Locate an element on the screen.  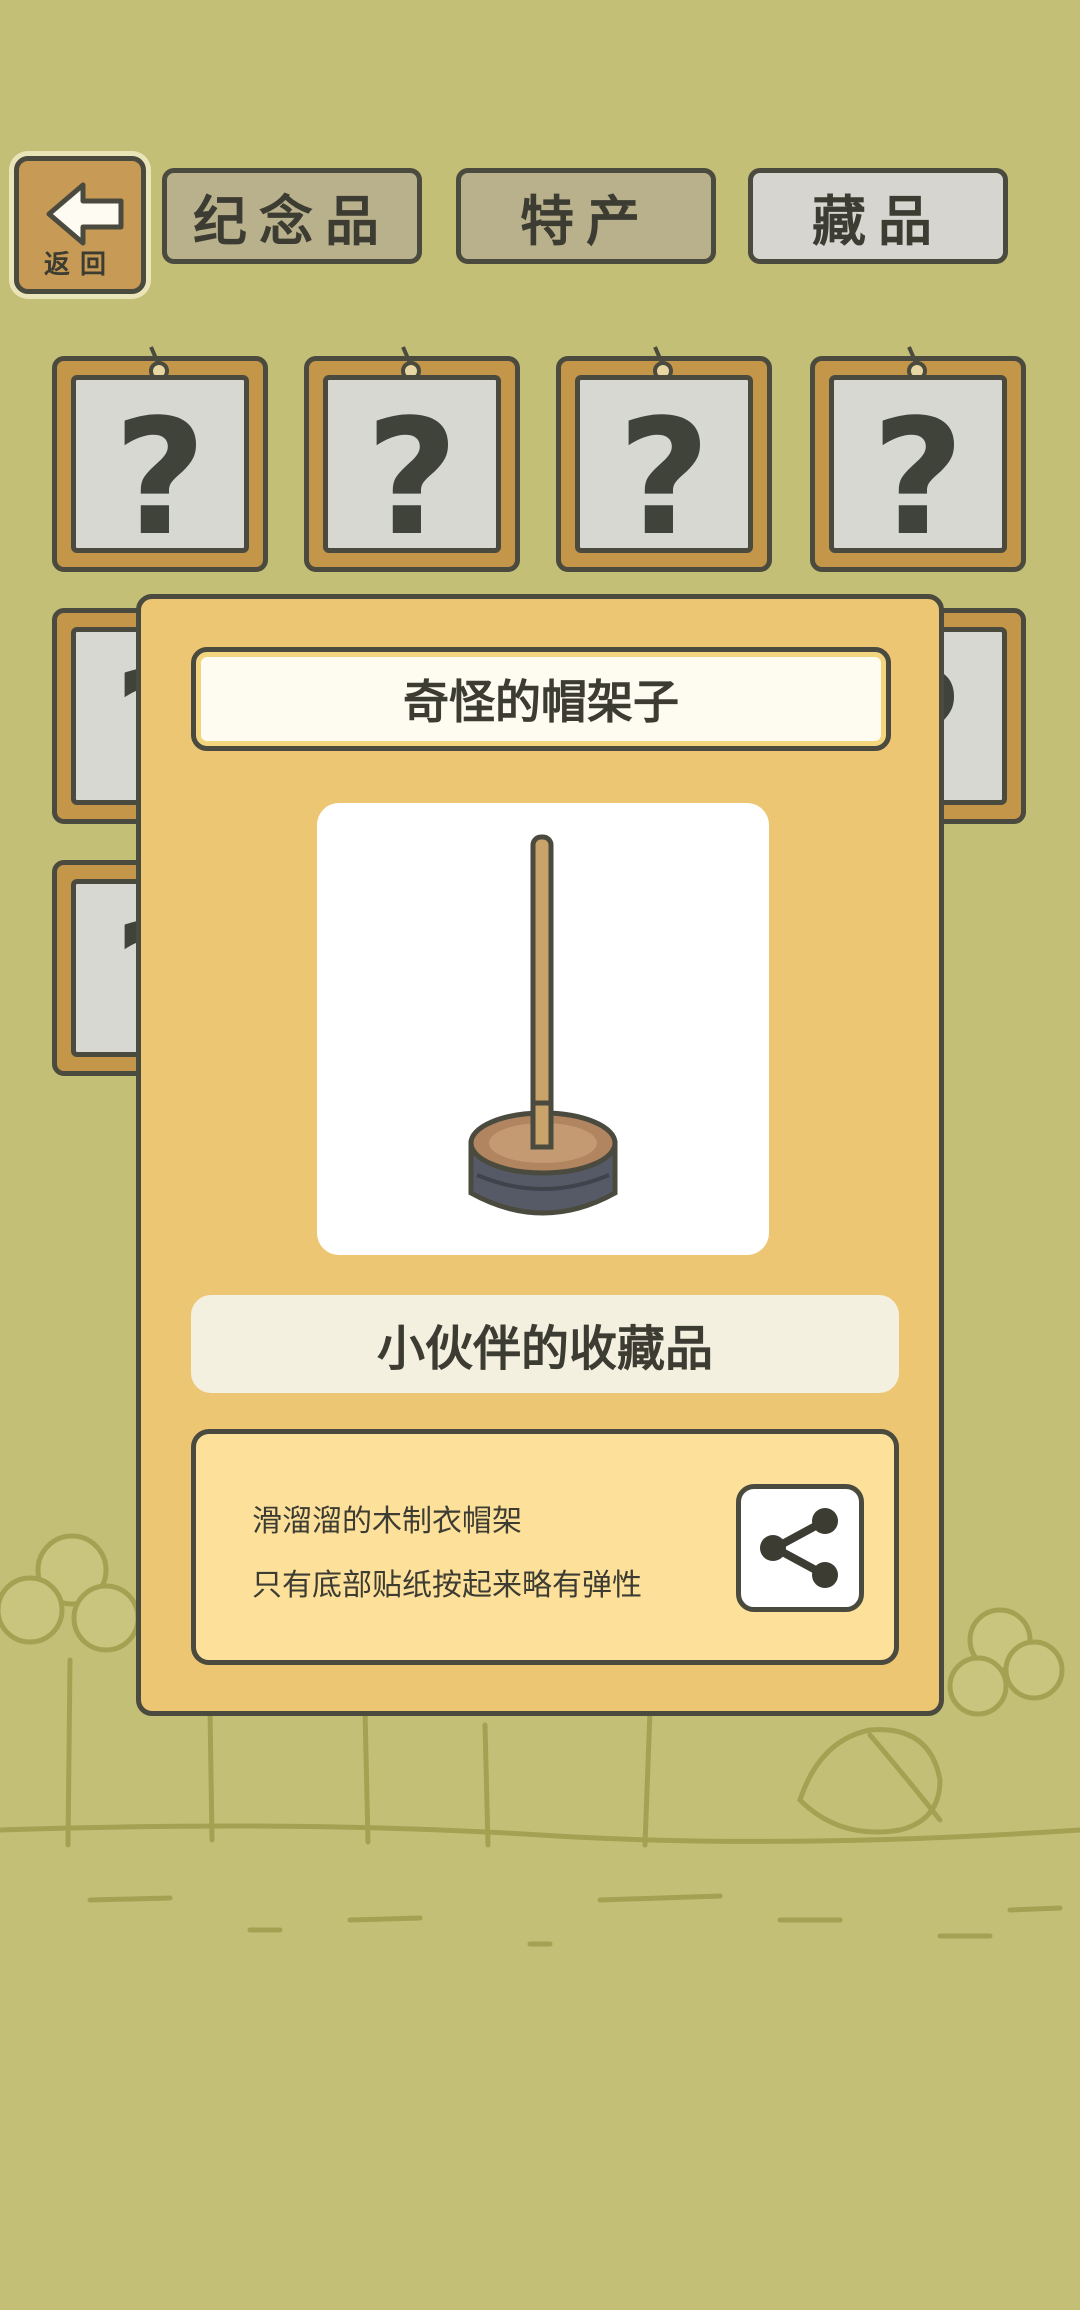
share-icon is located at coordinates (799, 1548).